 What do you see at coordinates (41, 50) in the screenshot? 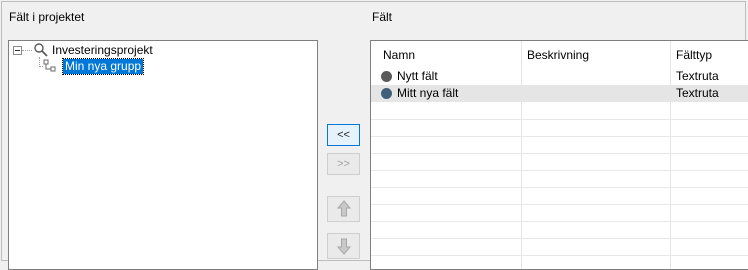
I see `magnifier-icon` at bounding box center [41, 50].